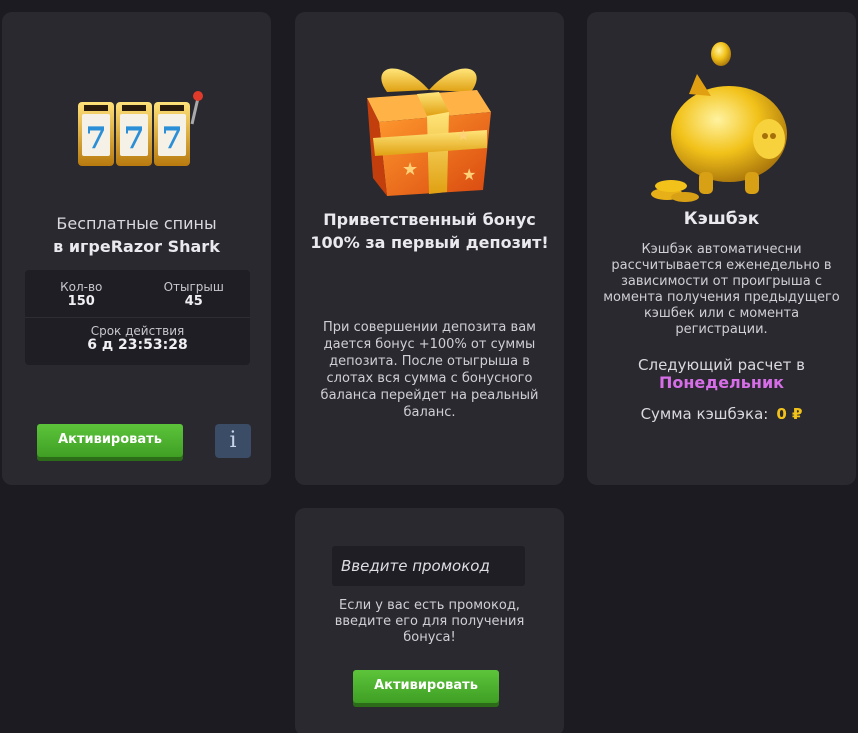 This screenshot has height=733, width=858. I want to click on free-spins-title-line1: Бесплатные спины, so click(136, 223).